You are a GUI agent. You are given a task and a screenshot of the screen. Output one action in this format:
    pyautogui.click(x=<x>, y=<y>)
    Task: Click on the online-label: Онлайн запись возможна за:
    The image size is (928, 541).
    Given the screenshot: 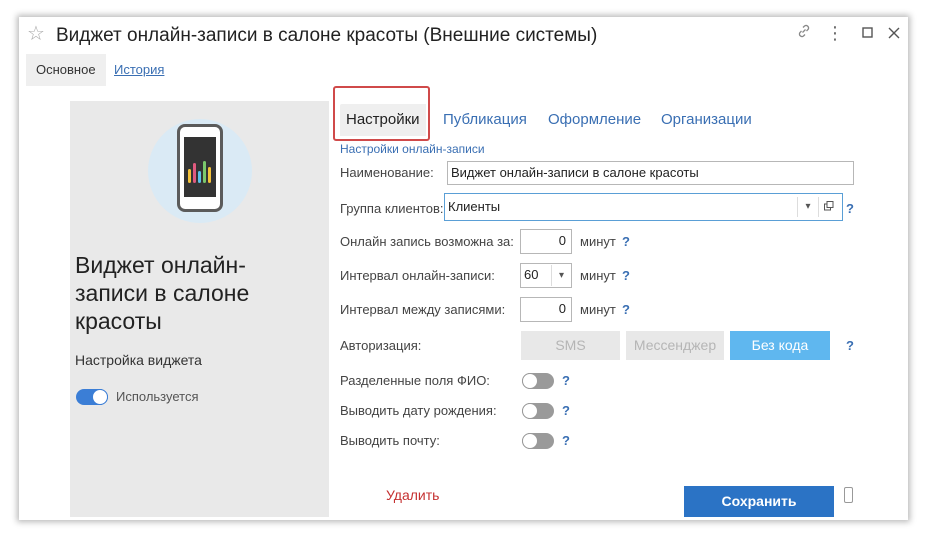 What is the action you would take?
    pyautogui.click(x=427, y=241)
    